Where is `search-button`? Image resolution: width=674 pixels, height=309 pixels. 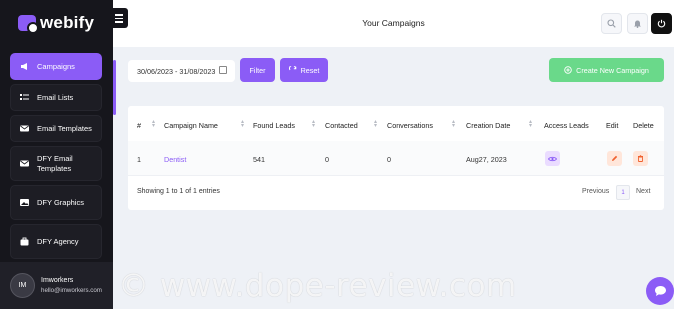 search-button is located at coordinates (611, 23).